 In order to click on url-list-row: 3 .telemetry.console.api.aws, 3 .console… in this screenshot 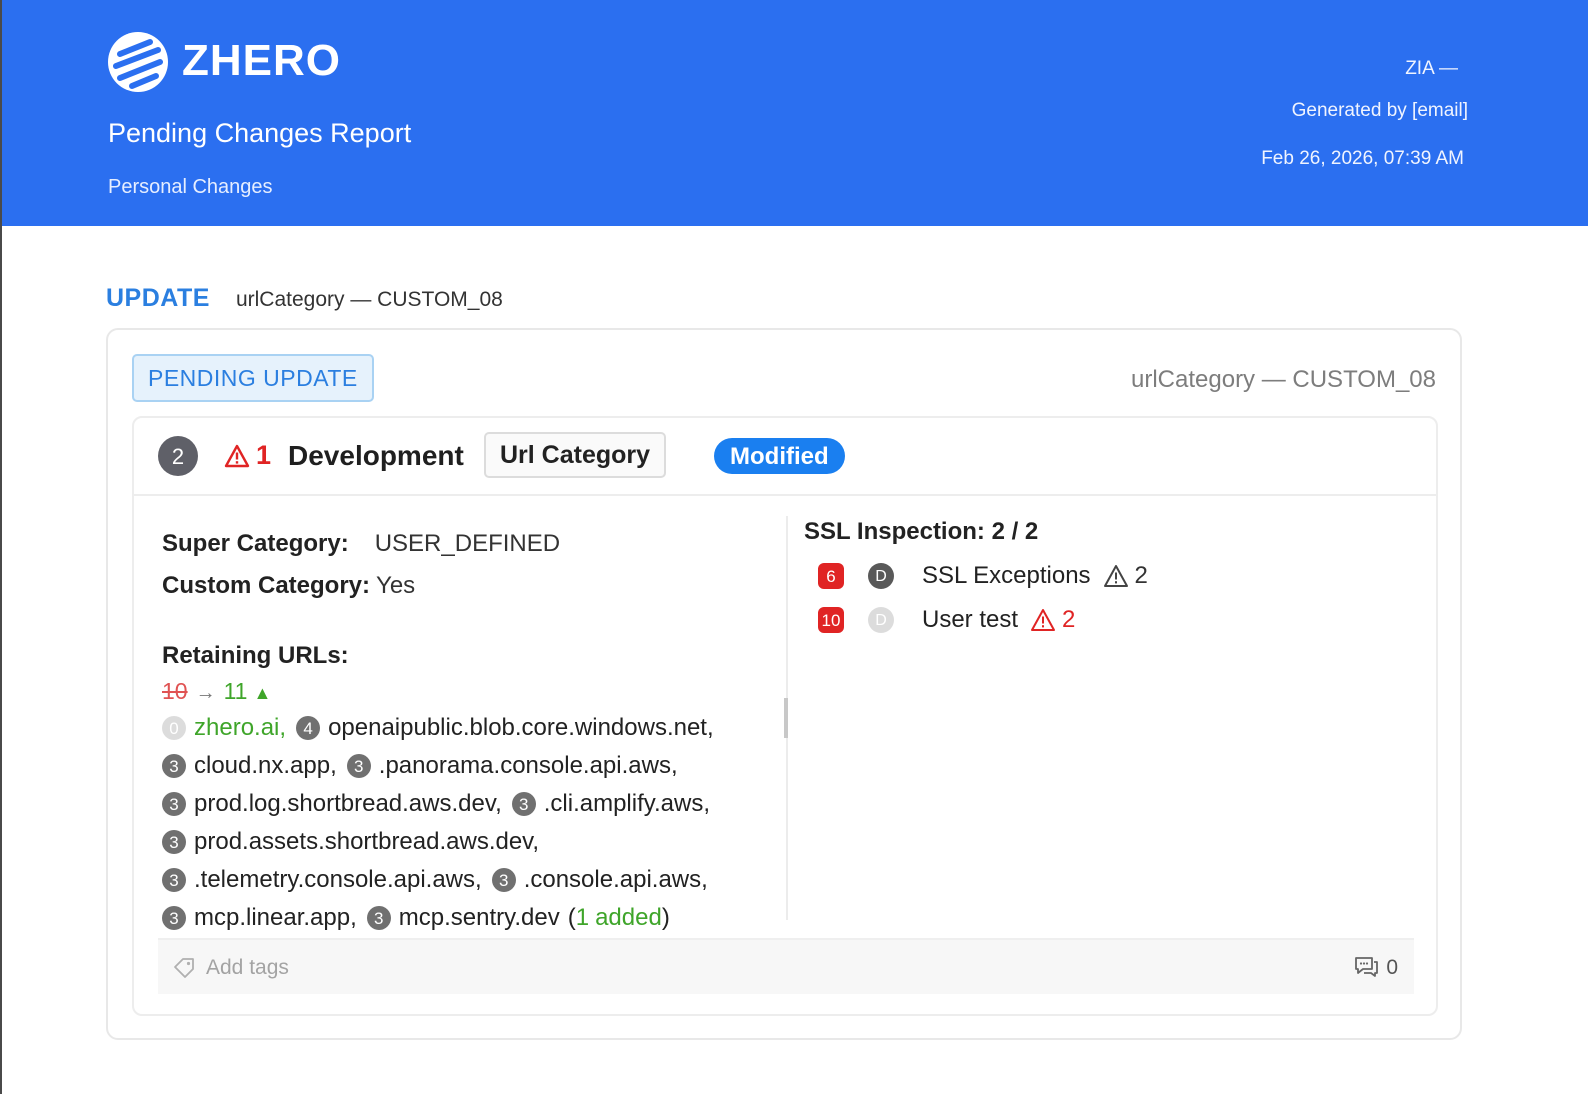, I will do `click(435, 880)`.